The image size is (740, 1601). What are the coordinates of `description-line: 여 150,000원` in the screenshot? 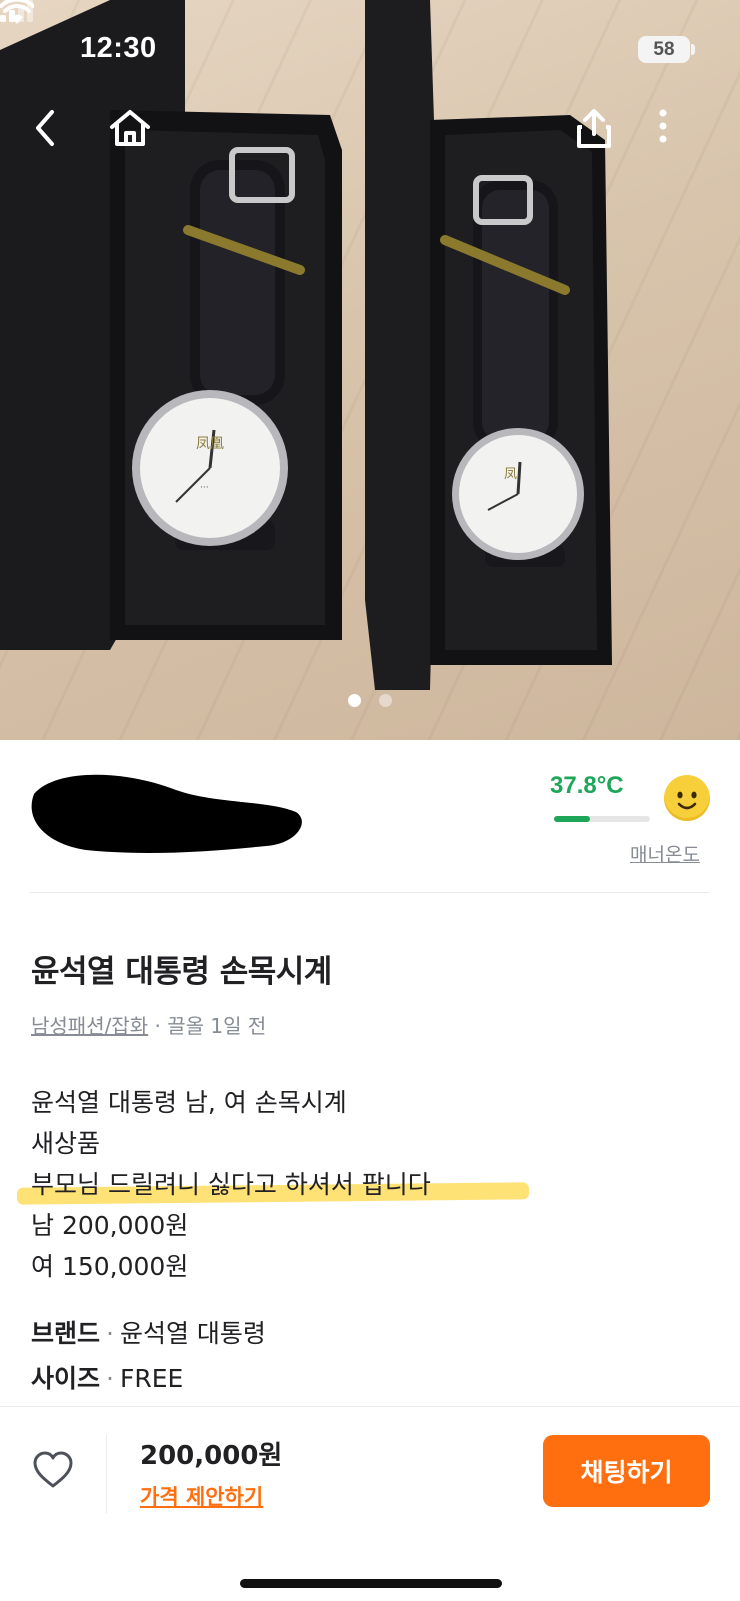 It's located at (110, 1266).